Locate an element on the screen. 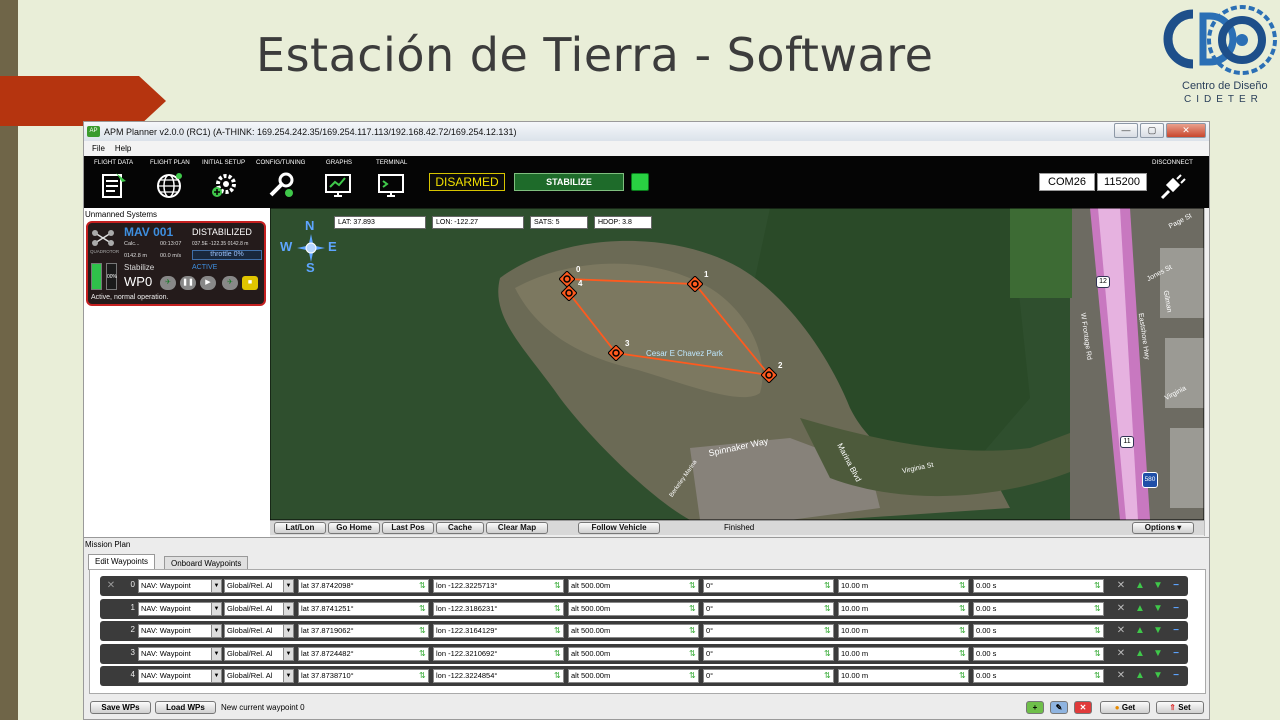 This screenshot has height=720, width=1280. add-waypoint-button: + is located at coordinates (1035, 707).